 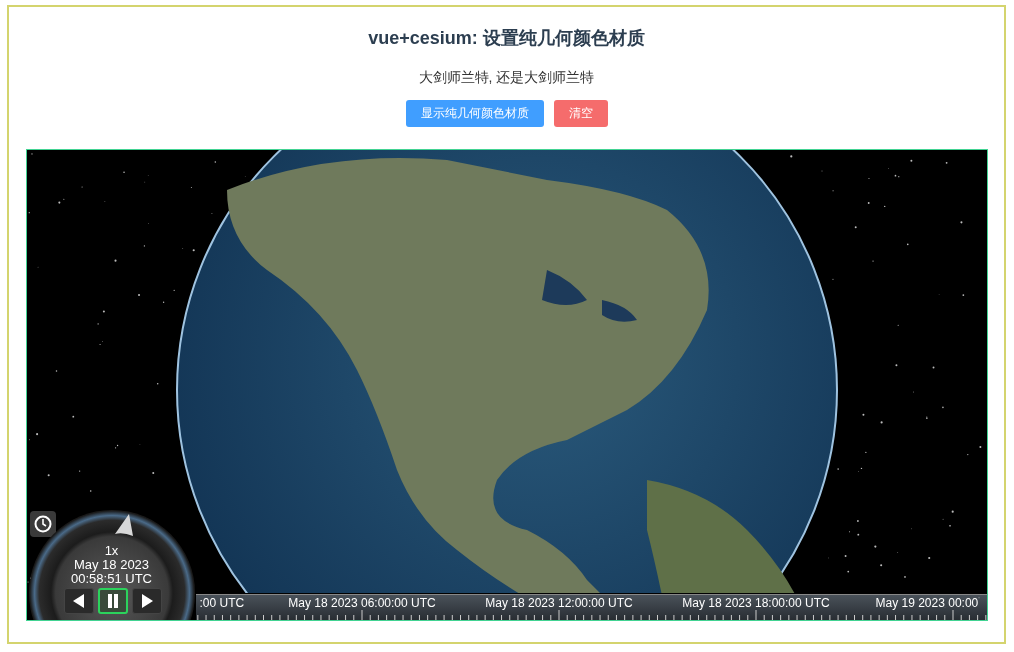 What do you see at coordinates (111, 551) in the screenshot?
I see `speed-text: 1x` at bounding box center [111, 551].